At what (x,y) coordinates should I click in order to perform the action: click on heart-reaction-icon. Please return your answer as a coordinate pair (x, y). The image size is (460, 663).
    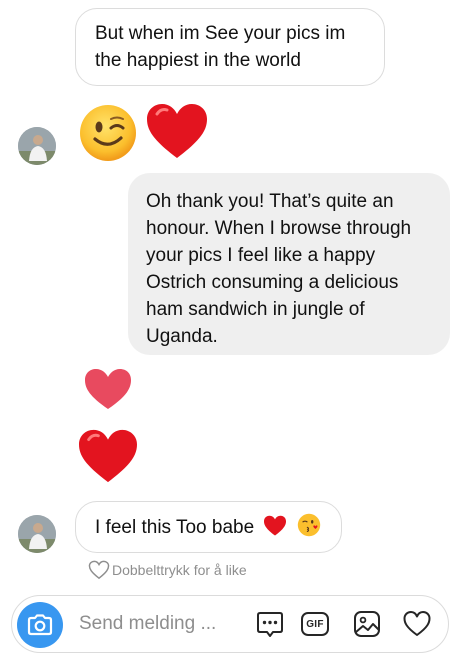
    Looking at the image, I should click on (108, 389).